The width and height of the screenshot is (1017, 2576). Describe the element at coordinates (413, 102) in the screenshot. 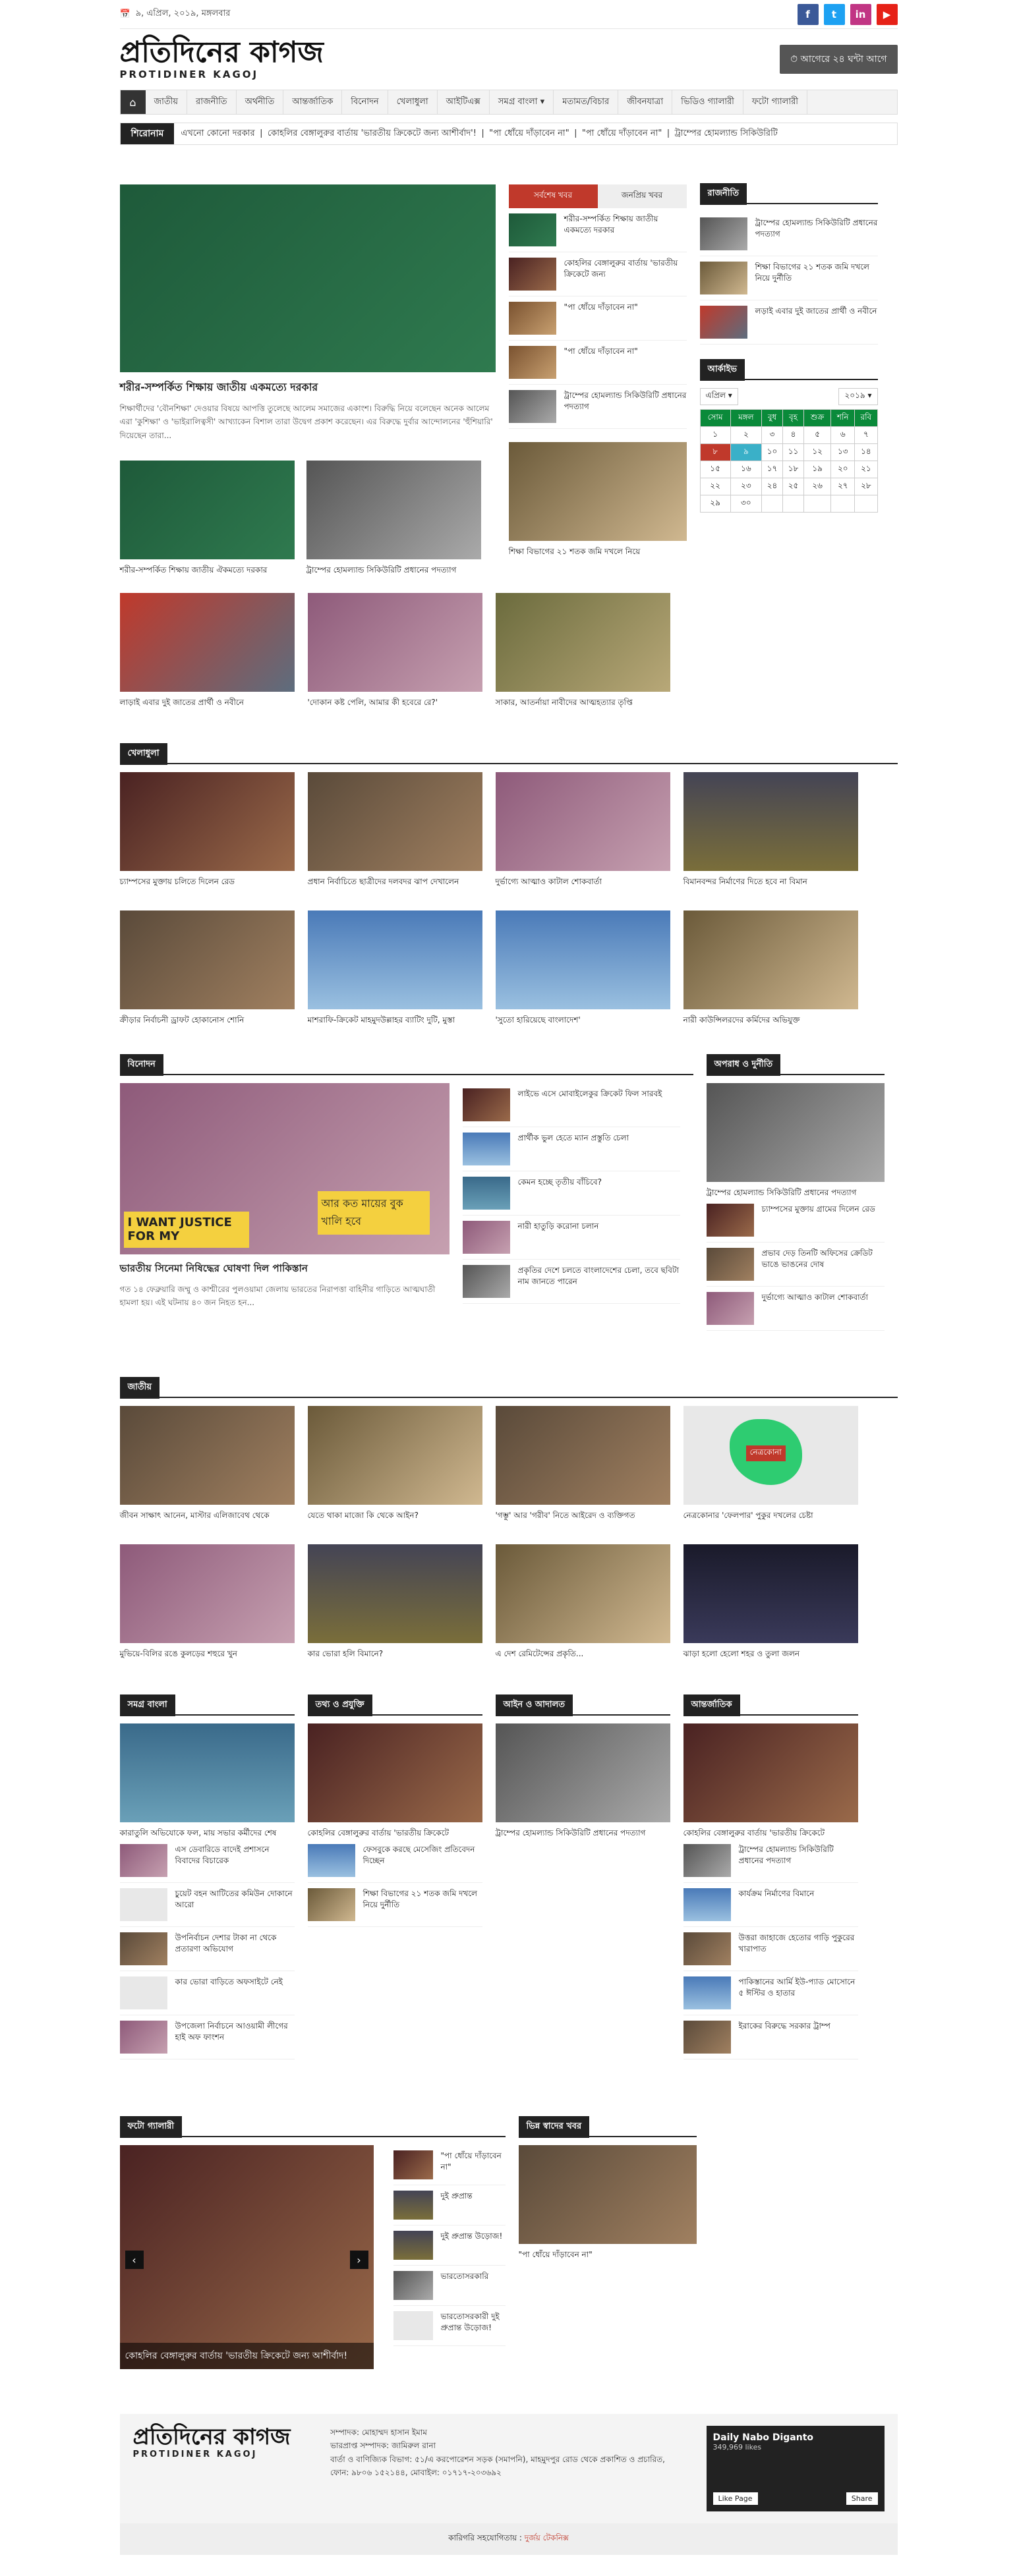

I see `nav-item: খেলাধুলা` at that location.